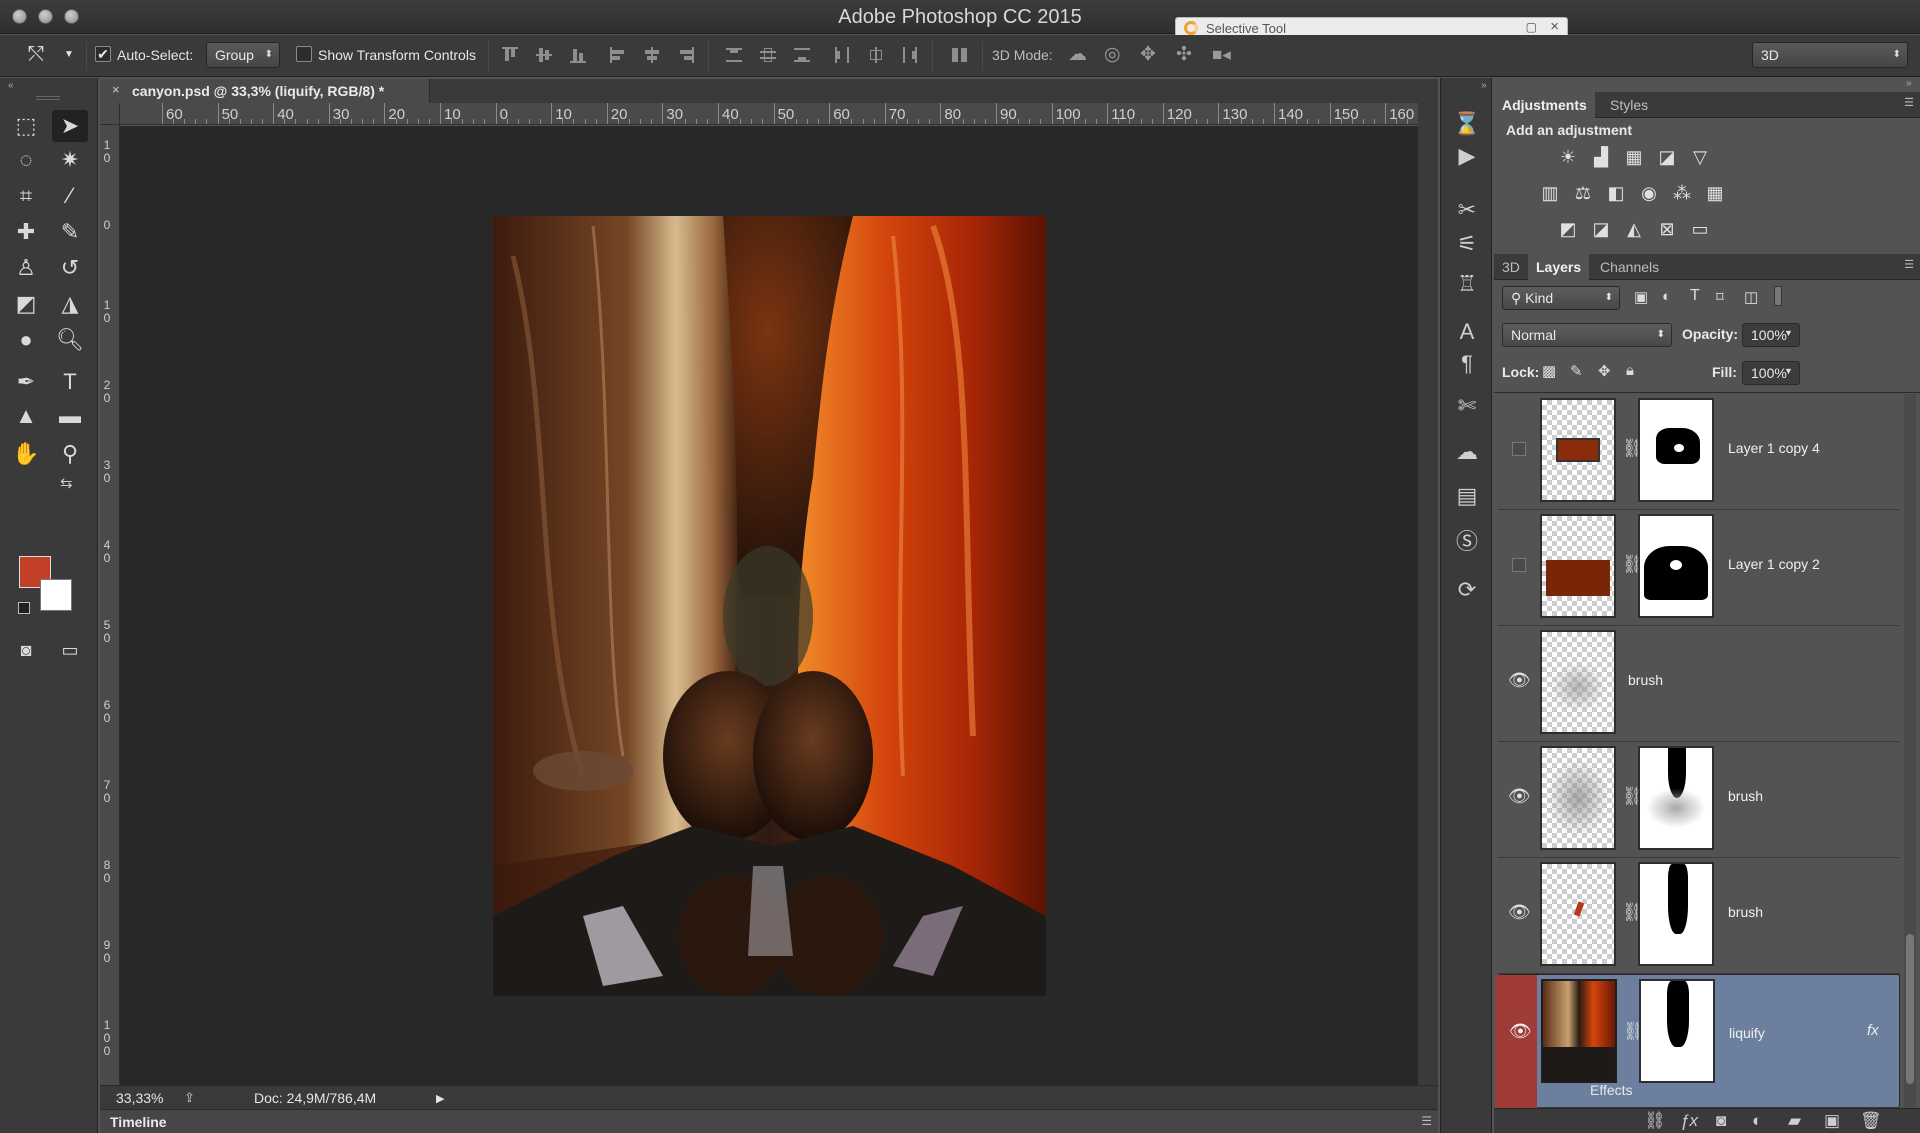 This screenshot has width=1920, height=1133. What do you see at coordinates (652, 55) in the screenshot?
I see `align-hcenter-icon` at bounding box center [652, 55].